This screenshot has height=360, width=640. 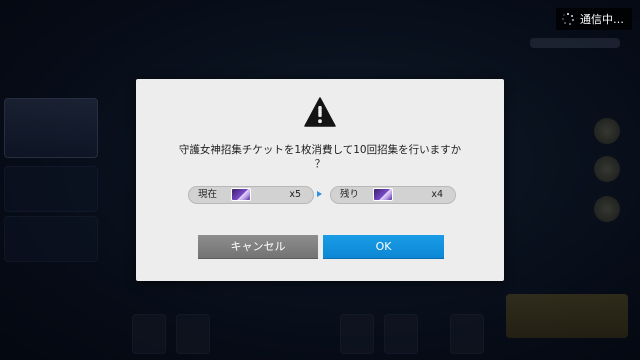 I want to click on dialog-message: 守護女神招集チケットを1枚消費して10回招集を行いますか ？, so click(x=320, y=157).